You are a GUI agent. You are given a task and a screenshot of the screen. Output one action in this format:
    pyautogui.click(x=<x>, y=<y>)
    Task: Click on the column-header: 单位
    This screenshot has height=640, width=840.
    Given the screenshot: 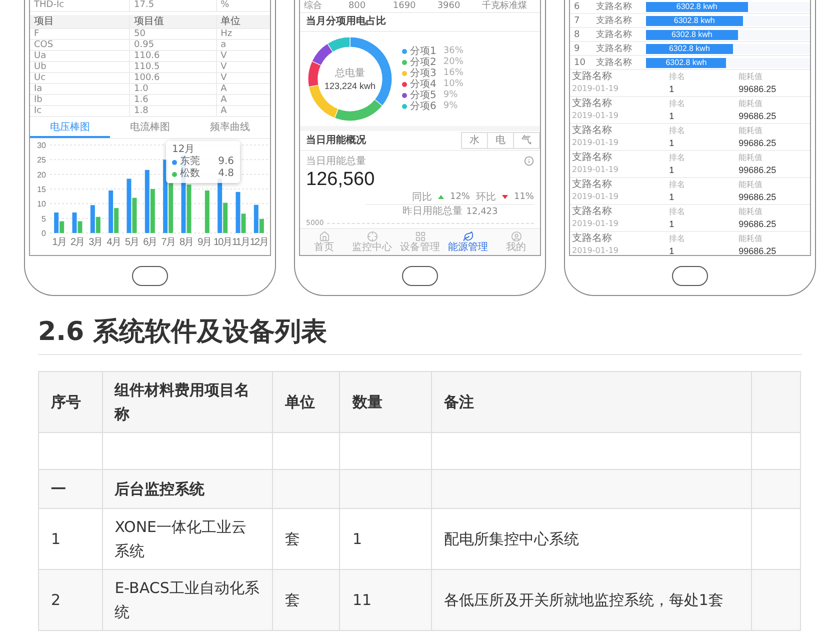 What is the action you would take?
    pyautogui.click(x=306, y=402)
    